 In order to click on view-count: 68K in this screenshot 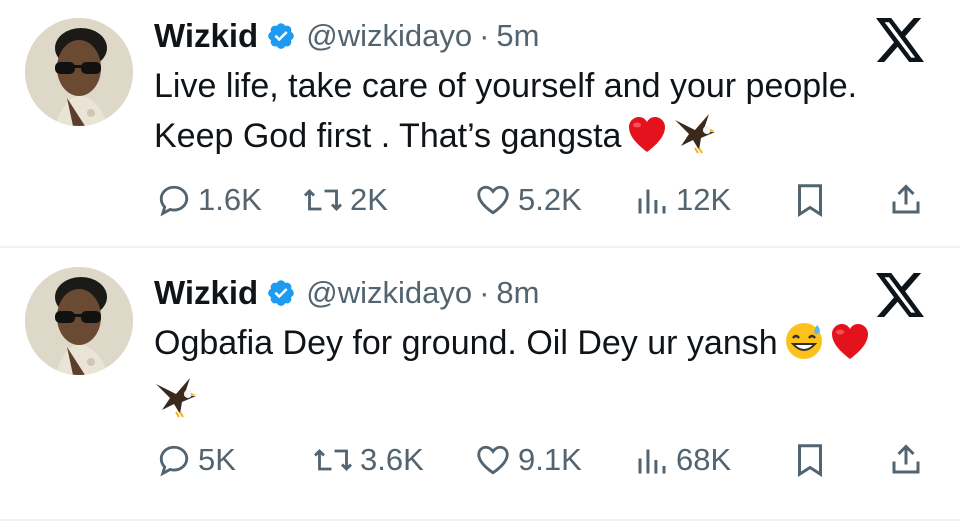, I will do `click(704, 459)`.